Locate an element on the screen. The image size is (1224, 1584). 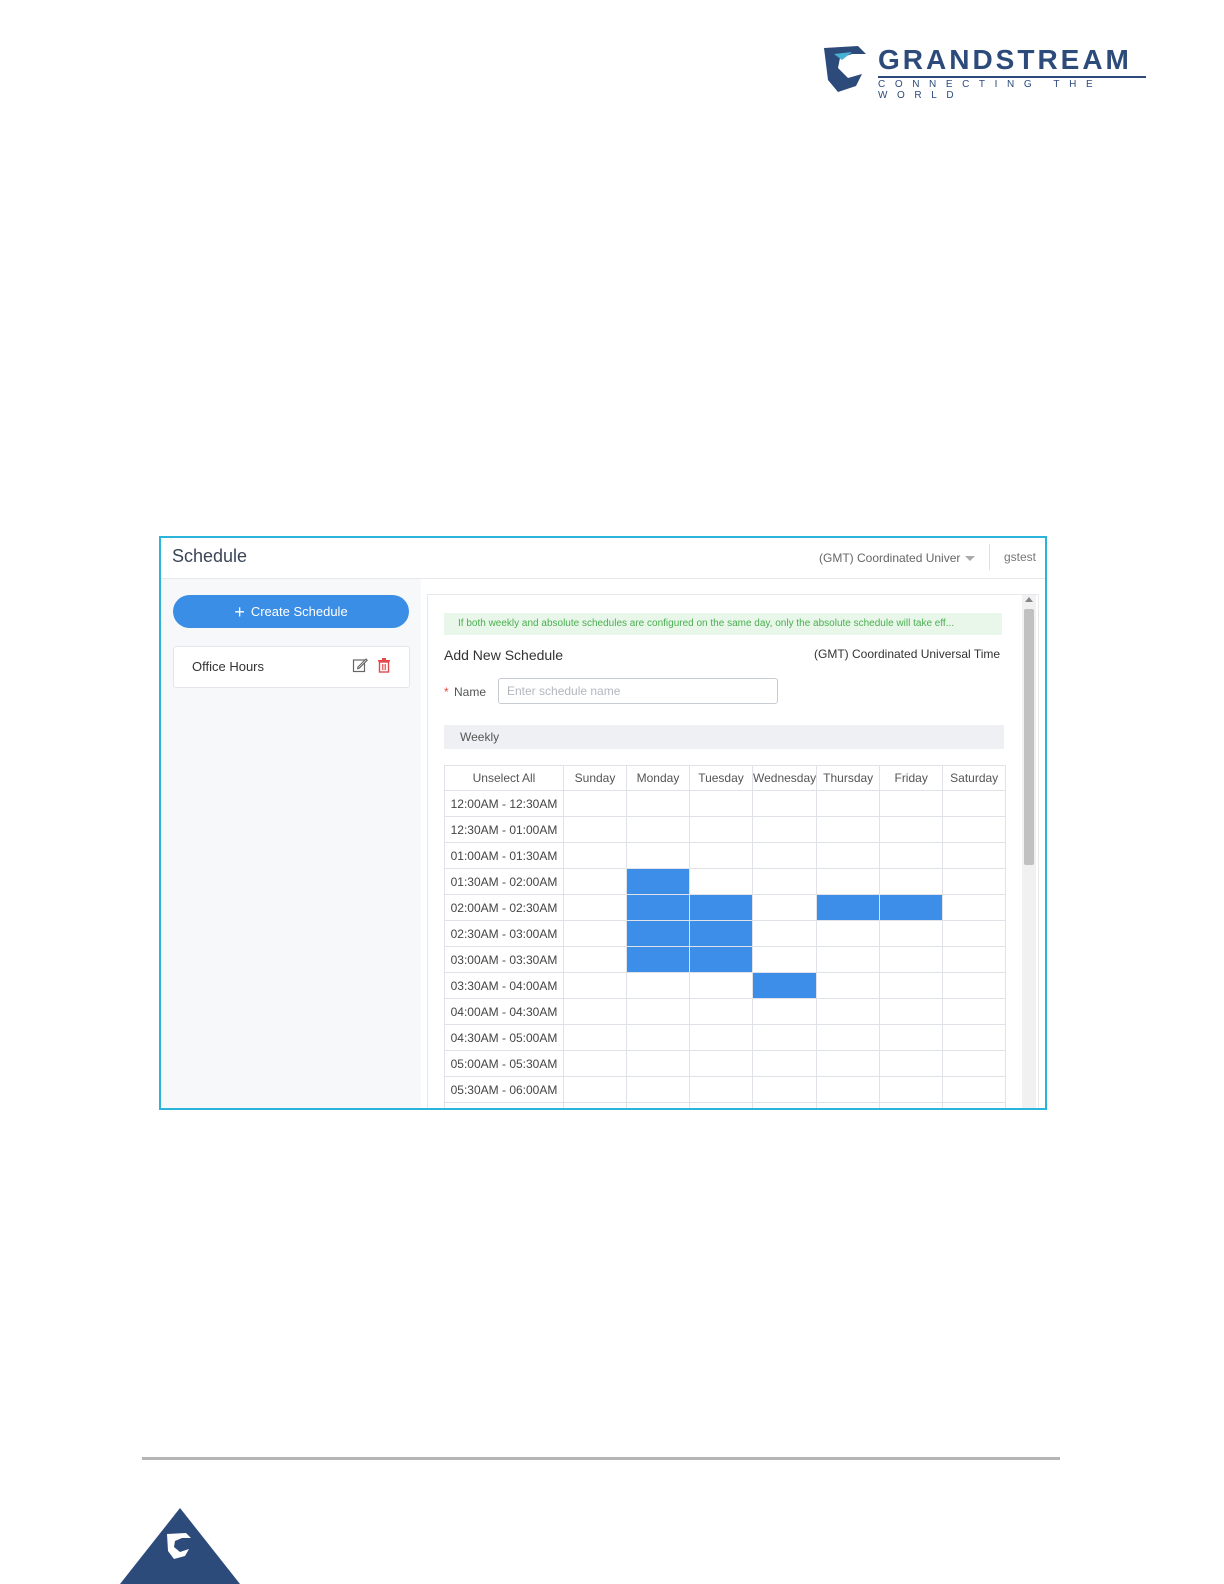
user-menu: gstest is located at coordinates (1020, 557).